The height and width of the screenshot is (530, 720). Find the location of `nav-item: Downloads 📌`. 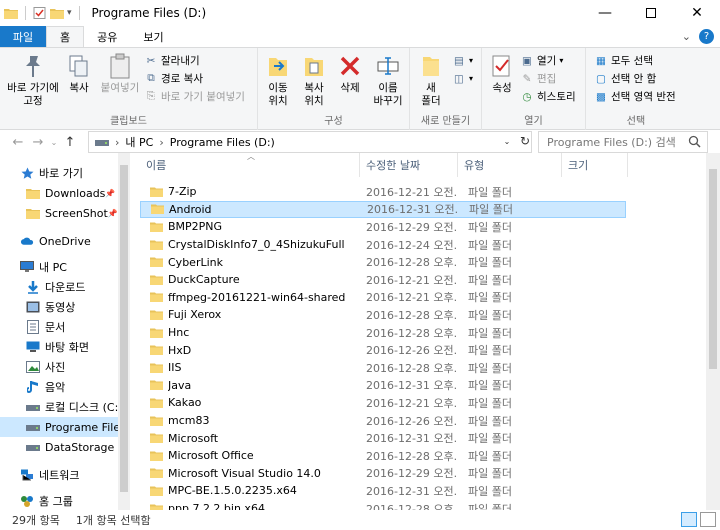

nav-item: Downloads 📌 is located at coordinates (59, 193).